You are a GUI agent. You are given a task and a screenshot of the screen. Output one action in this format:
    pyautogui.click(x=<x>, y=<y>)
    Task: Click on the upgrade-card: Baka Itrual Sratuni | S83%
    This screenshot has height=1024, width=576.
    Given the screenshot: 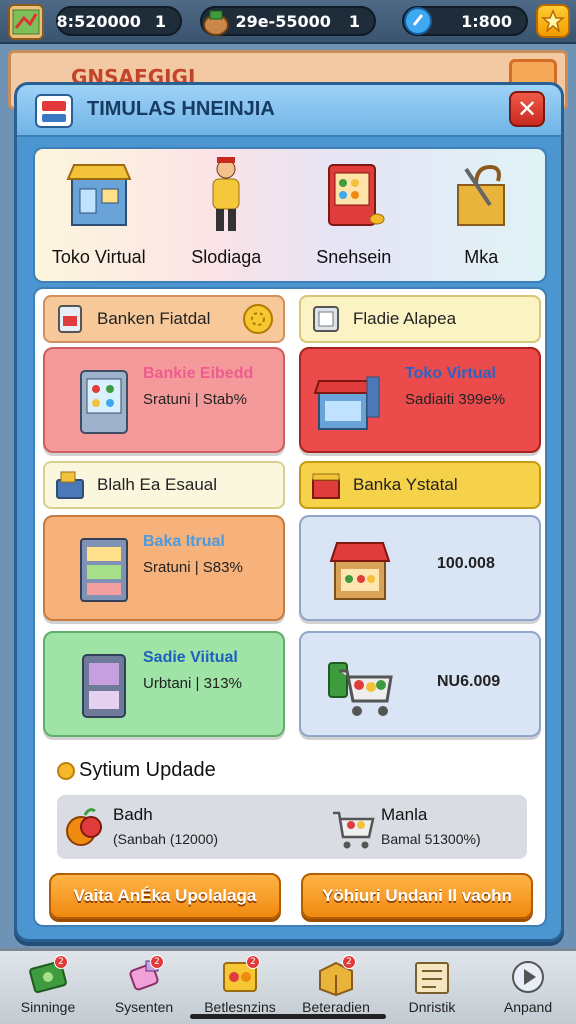 What is the action you would take?
    pyautogui.click(x=164, y=568)
    